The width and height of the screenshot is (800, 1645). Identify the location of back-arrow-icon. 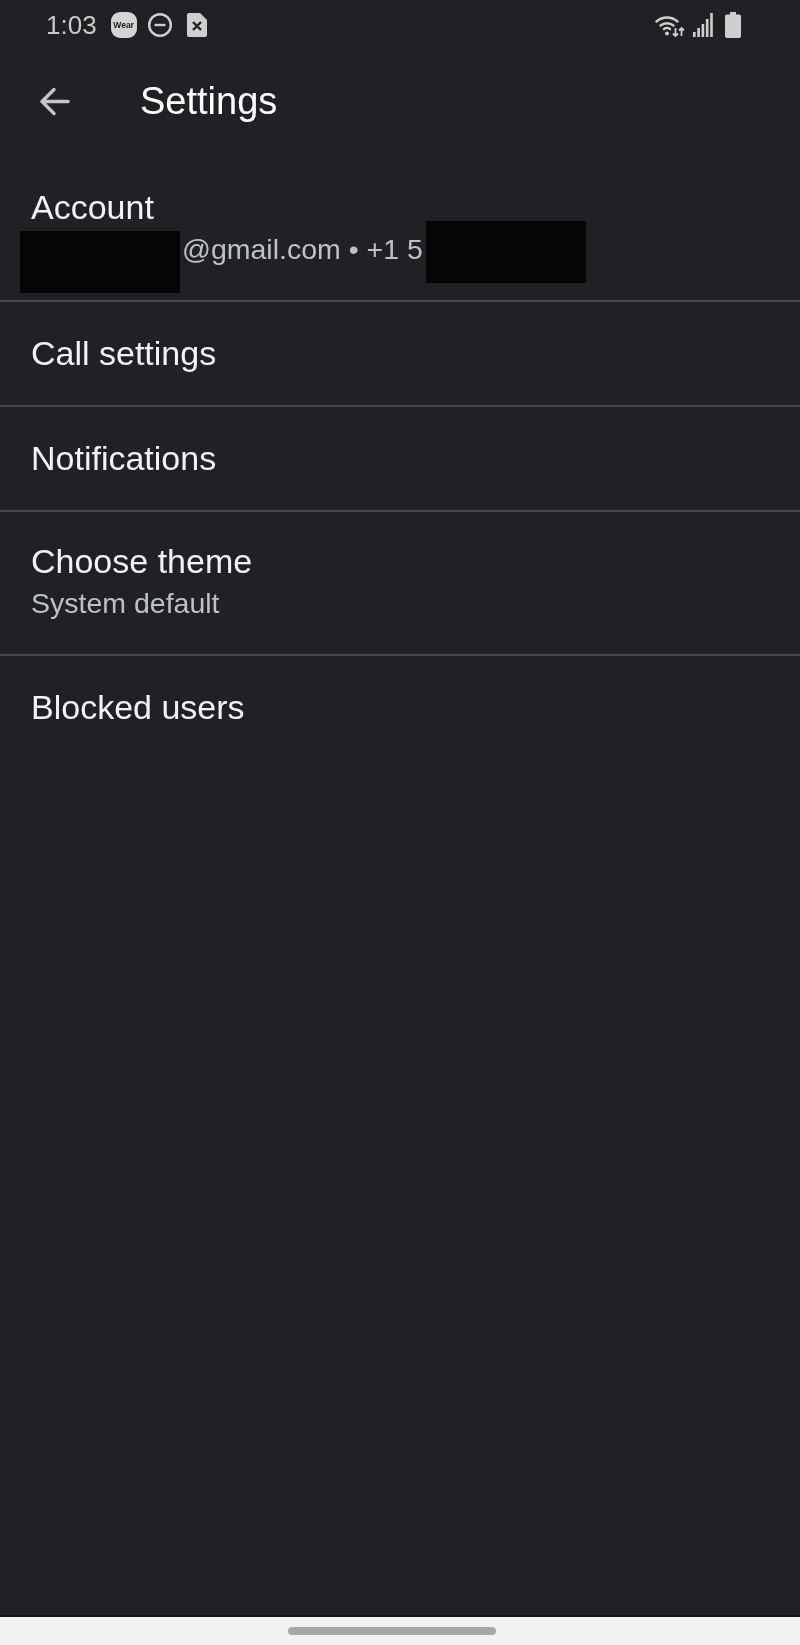
(54, 101).